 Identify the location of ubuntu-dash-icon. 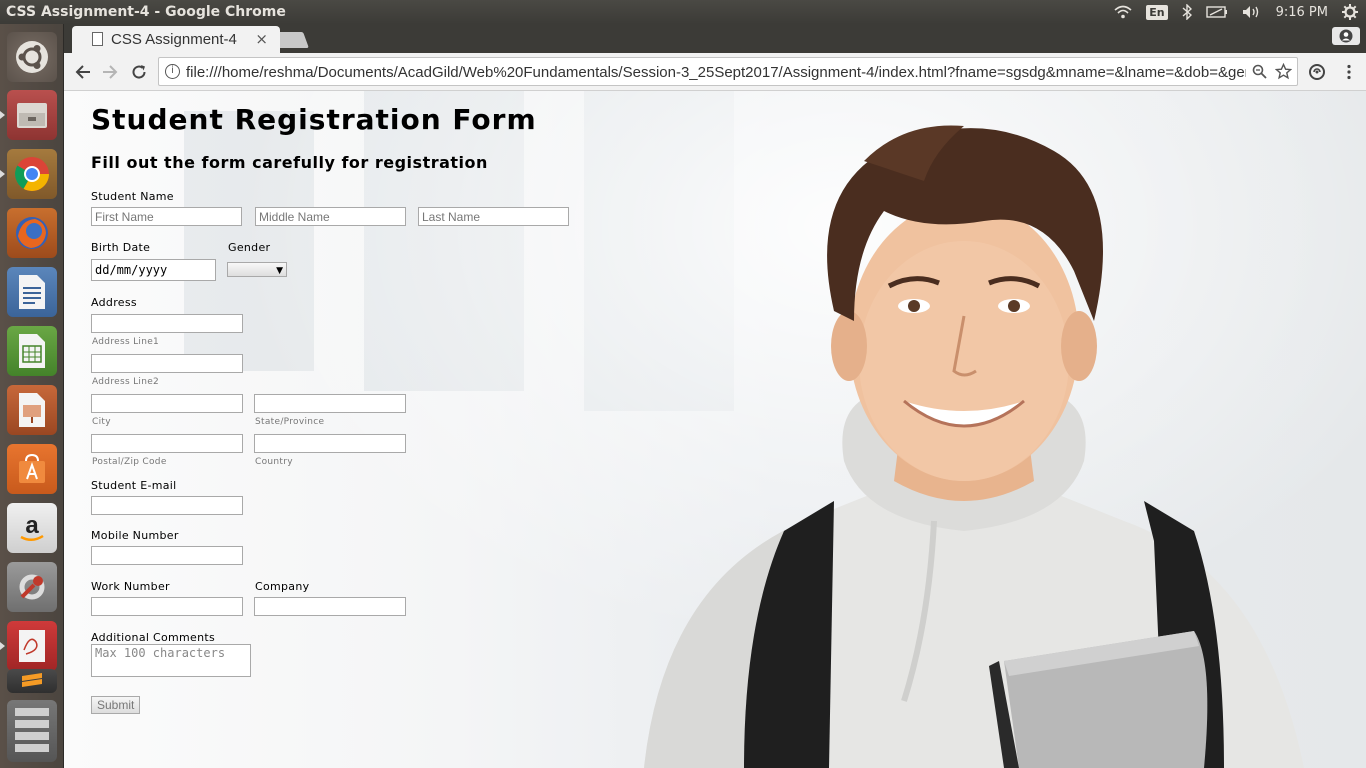
(32, 57).